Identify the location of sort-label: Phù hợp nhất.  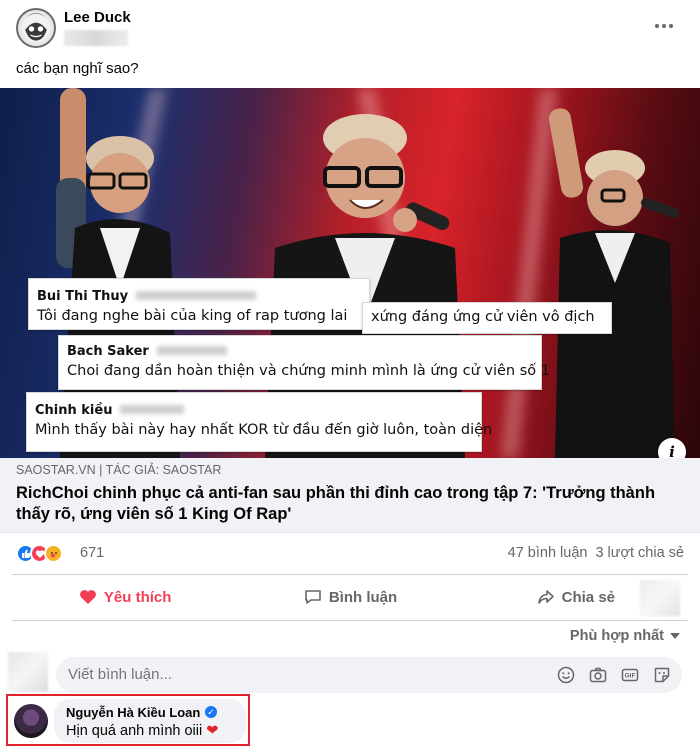
(616, 636).